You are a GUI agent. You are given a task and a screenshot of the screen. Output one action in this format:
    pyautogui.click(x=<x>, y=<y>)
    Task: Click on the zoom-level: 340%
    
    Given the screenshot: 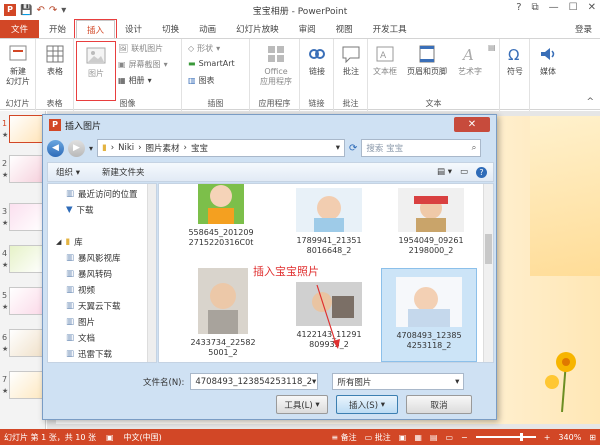 What is the action you would take?
    pyautogui.click(x=569, y=437)
    